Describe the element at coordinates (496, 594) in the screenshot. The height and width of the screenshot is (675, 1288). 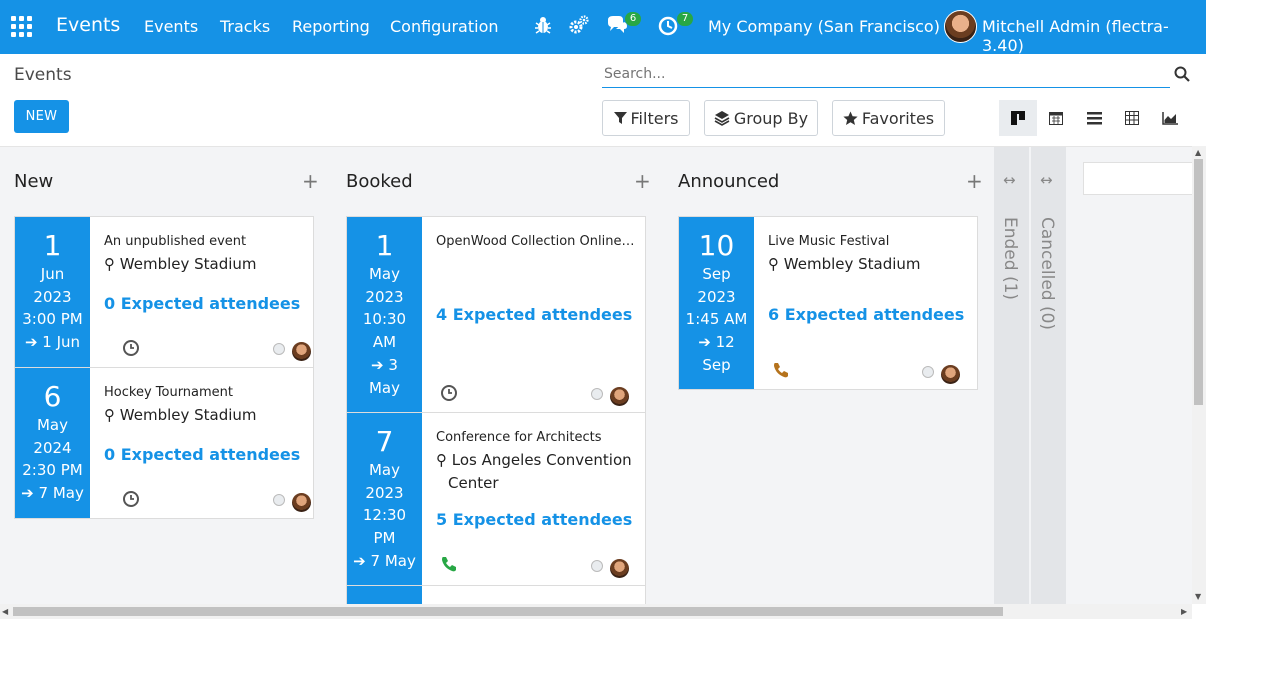
I see `event-card-partial` at that location.